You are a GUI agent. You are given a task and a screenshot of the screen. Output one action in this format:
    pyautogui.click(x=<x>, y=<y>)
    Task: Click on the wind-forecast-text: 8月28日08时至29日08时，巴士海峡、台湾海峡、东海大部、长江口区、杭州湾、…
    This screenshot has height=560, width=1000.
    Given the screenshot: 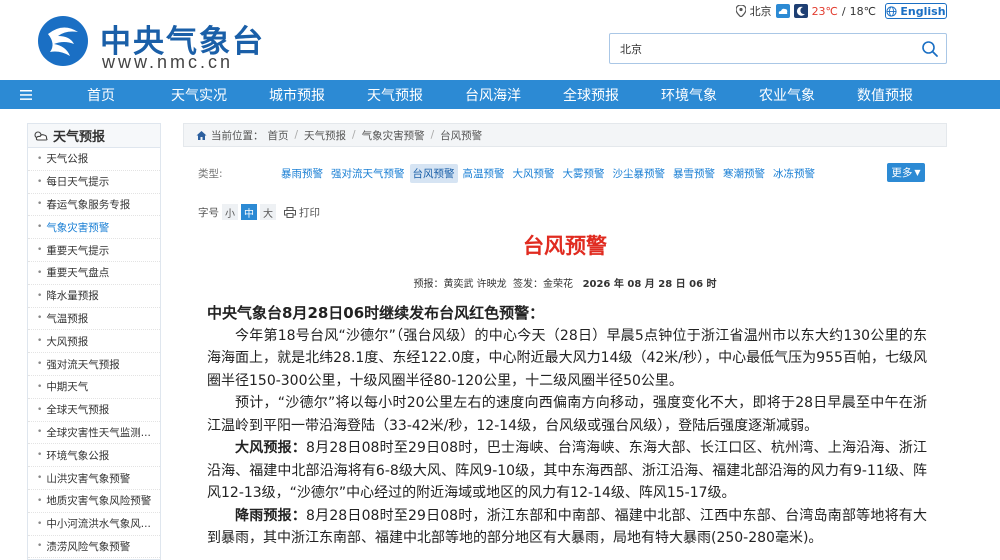 What is the action you would take?
    pyautogui.click(x=567, y=470)
    